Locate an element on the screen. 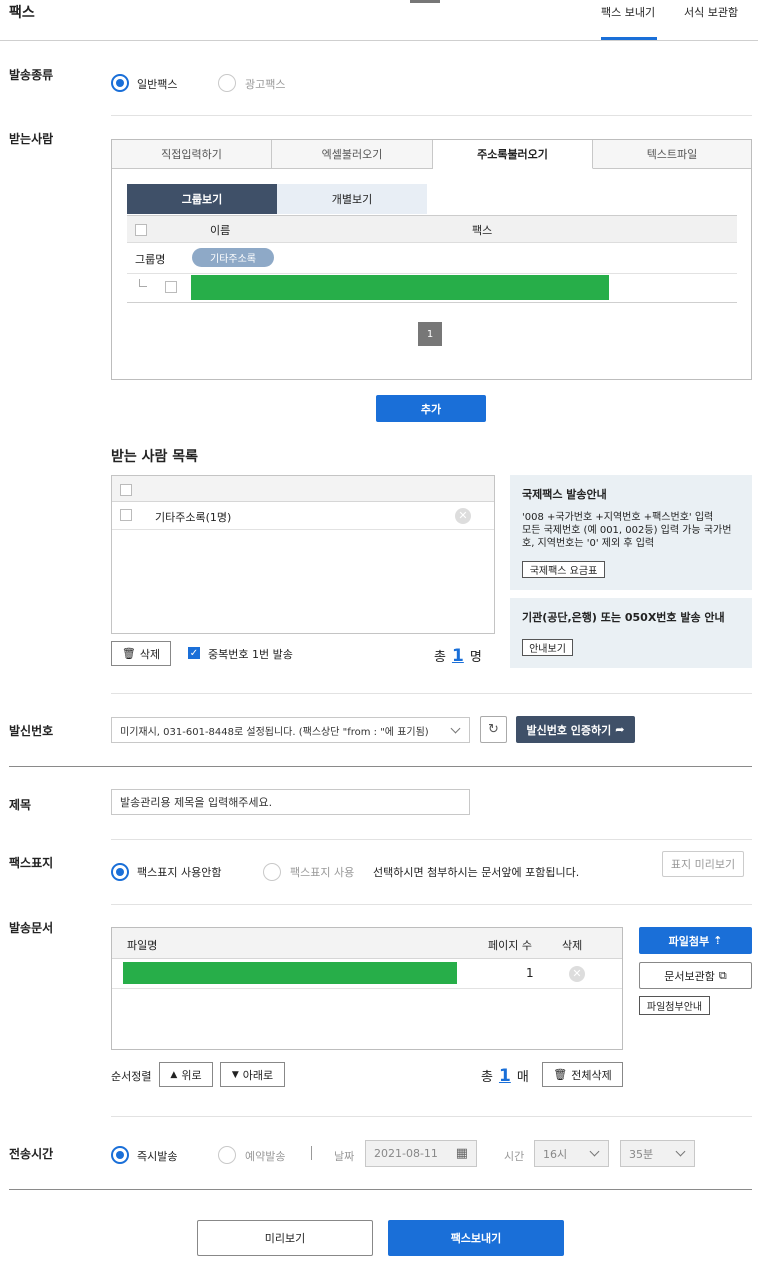 The height and width of the screenshot is (1263, 758). separator is located at coordinates (311, 1153).